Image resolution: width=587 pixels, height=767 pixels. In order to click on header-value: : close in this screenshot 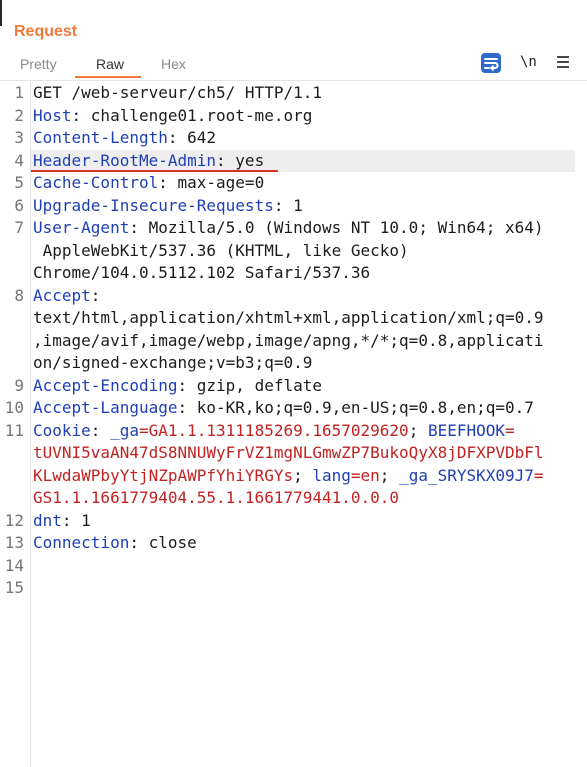, I will do `click(163, 542)`.